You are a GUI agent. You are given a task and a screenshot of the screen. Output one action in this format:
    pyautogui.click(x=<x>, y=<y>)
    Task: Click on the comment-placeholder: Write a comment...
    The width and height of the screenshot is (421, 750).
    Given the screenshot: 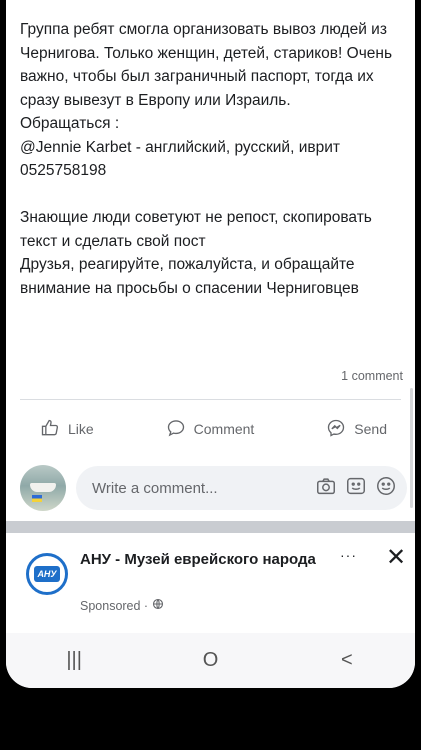 What is the action you would take?
    pyautogui.click(x=155, y=488)
    